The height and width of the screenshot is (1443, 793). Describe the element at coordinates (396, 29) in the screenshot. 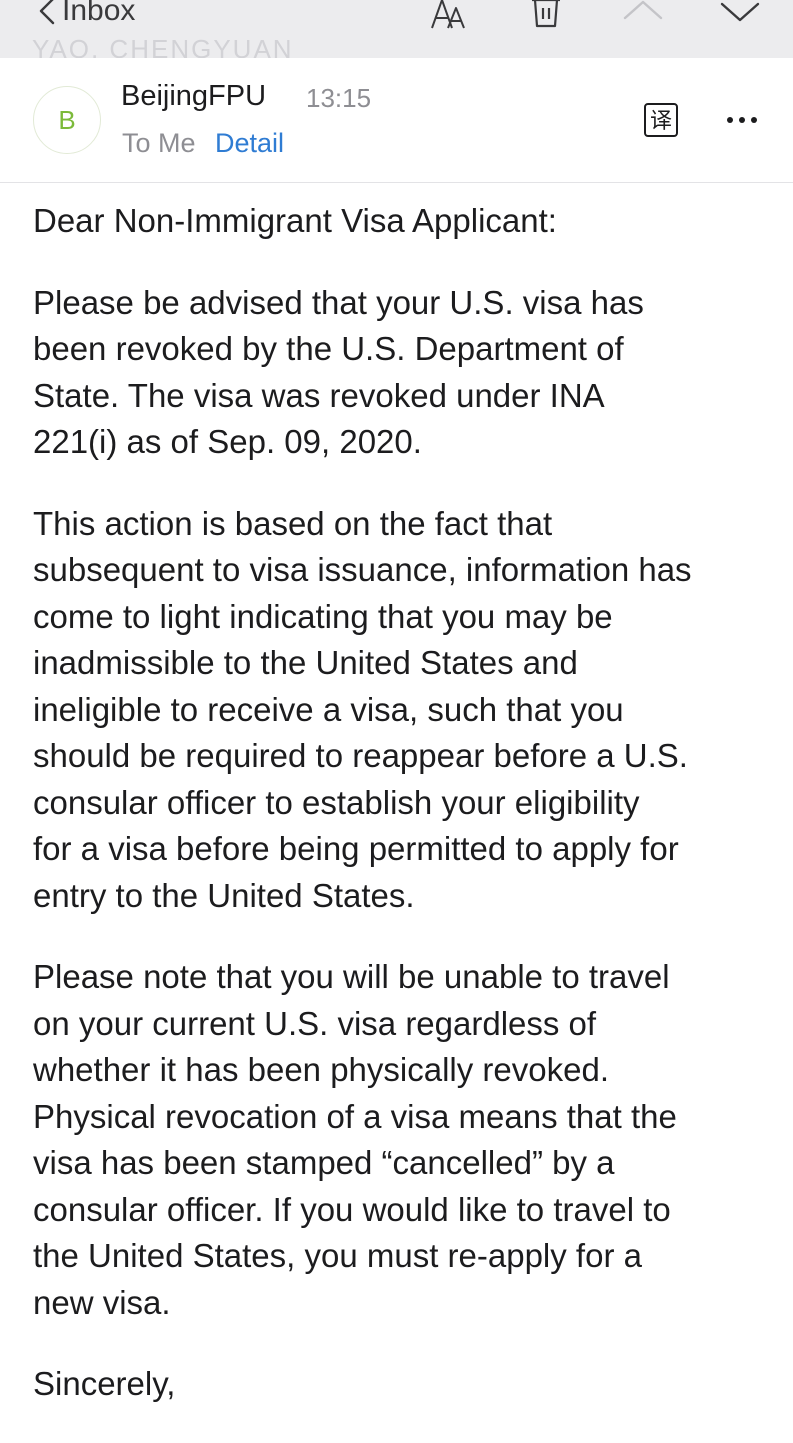

I see `top-toolbar: Inbox YAO, CHENGYUAN` at that location.